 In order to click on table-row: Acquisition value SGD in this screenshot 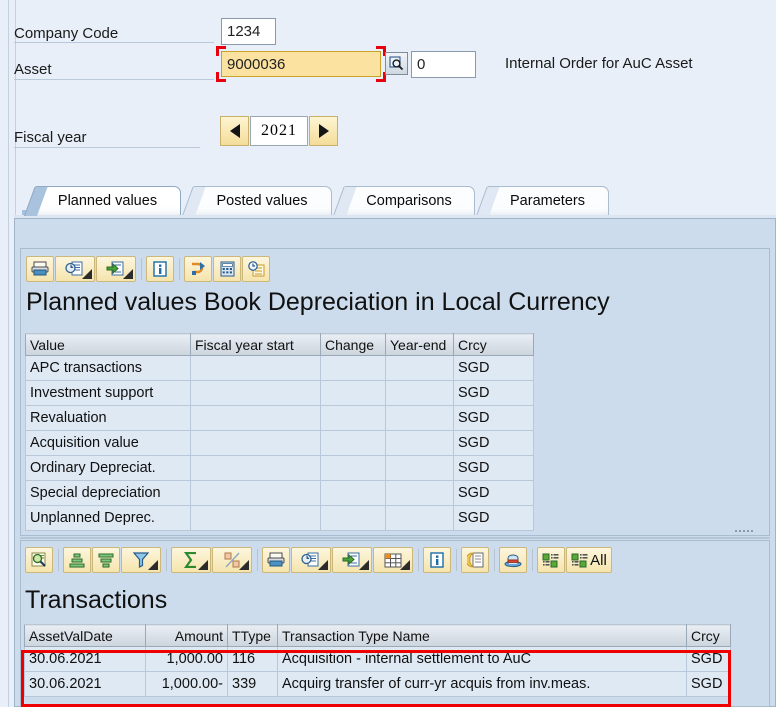, I will do `click(279, 443)`.